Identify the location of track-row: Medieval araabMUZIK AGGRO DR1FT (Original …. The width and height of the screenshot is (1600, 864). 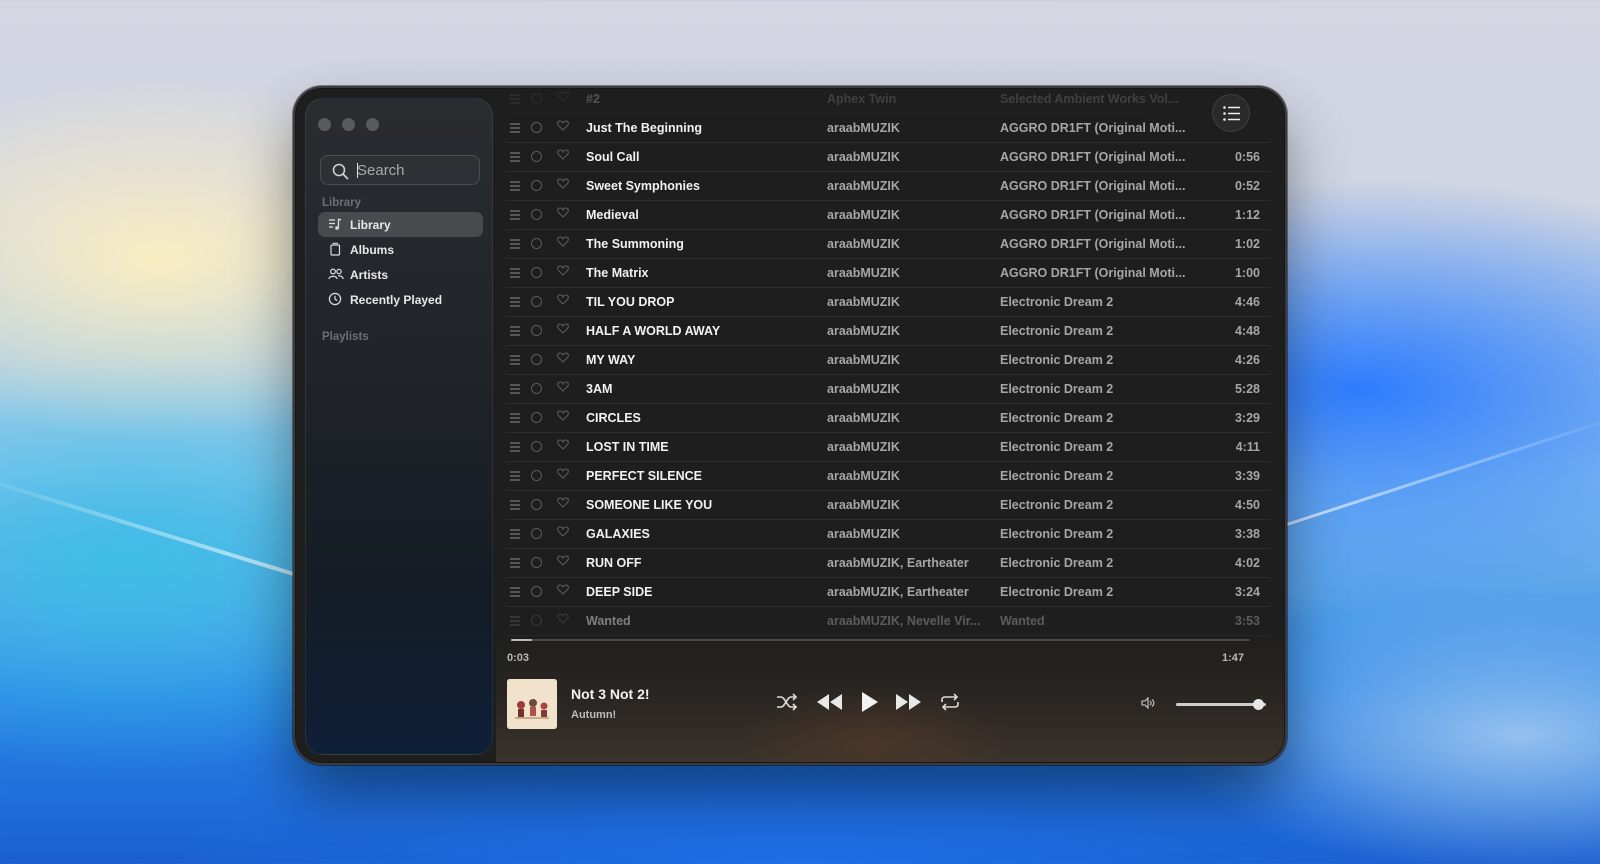
(888, 215).